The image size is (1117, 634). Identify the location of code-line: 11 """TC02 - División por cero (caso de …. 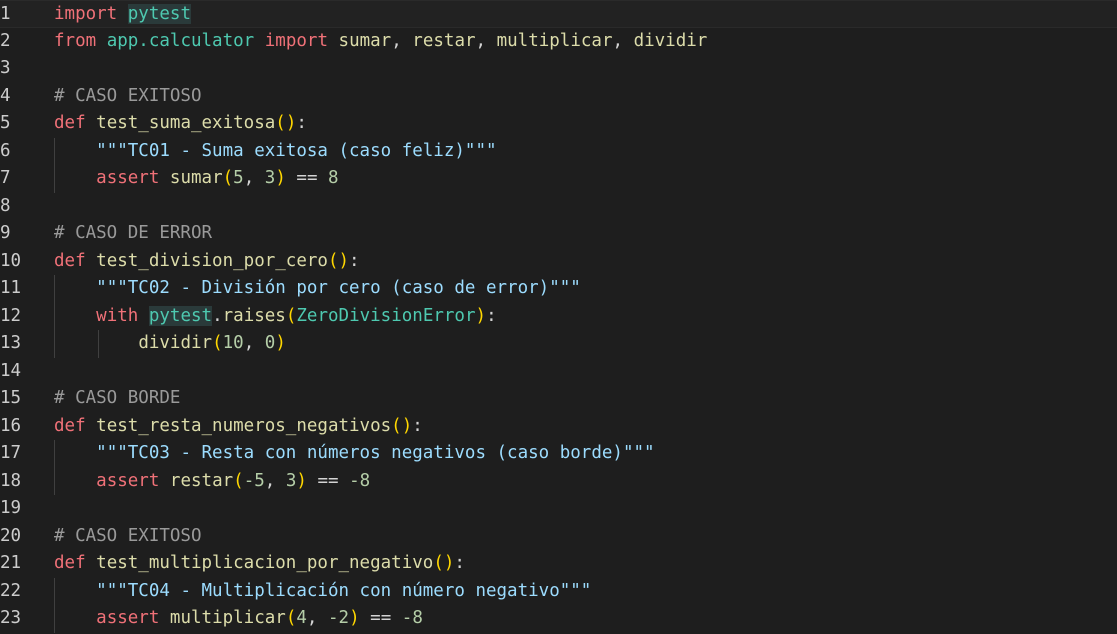
(558, 289).